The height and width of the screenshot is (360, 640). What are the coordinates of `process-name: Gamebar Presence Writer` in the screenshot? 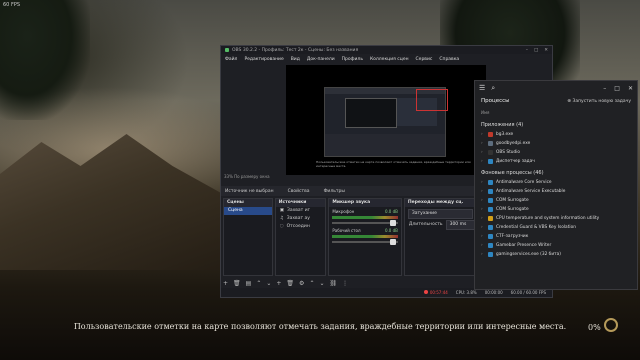 It's located at (524, 245).